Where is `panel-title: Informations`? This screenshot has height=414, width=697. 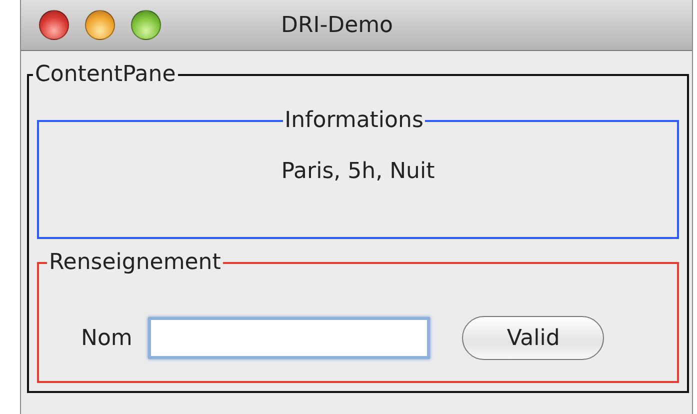
panel-title: Informations is located at coordinates (354, 121).